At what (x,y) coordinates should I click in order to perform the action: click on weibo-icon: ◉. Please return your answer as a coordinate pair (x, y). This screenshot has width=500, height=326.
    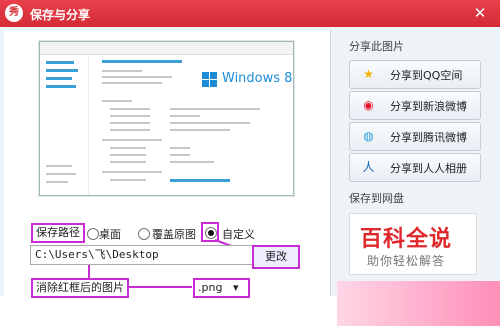
    Looking at the image, I should click on (368, 105).